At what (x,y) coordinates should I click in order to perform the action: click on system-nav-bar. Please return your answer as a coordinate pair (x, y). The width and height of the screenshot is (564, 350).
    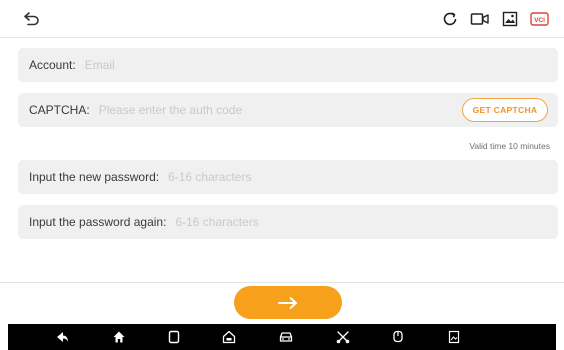
    Looking at the image, I should click on (282, 337).